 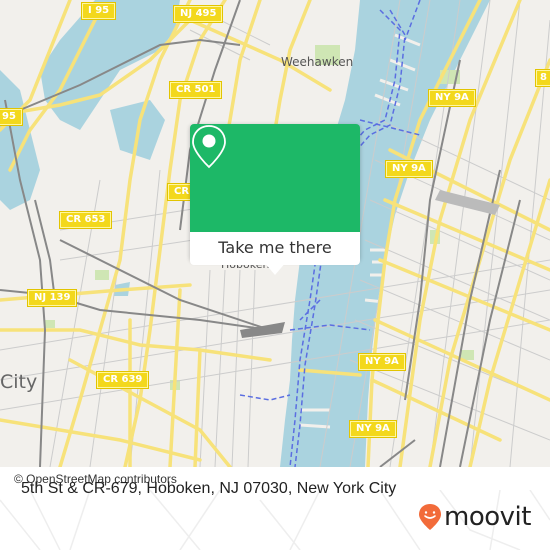 I want to click on road-shield-route8: 8, so click(x=542, y=78).